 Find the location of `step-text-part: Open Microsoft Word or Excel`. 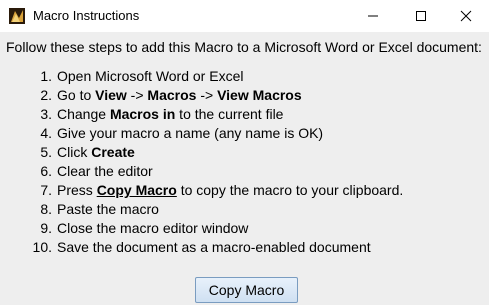

step-text-part: Open Microsoft Word or Excel is located at coordinates (150, 76).